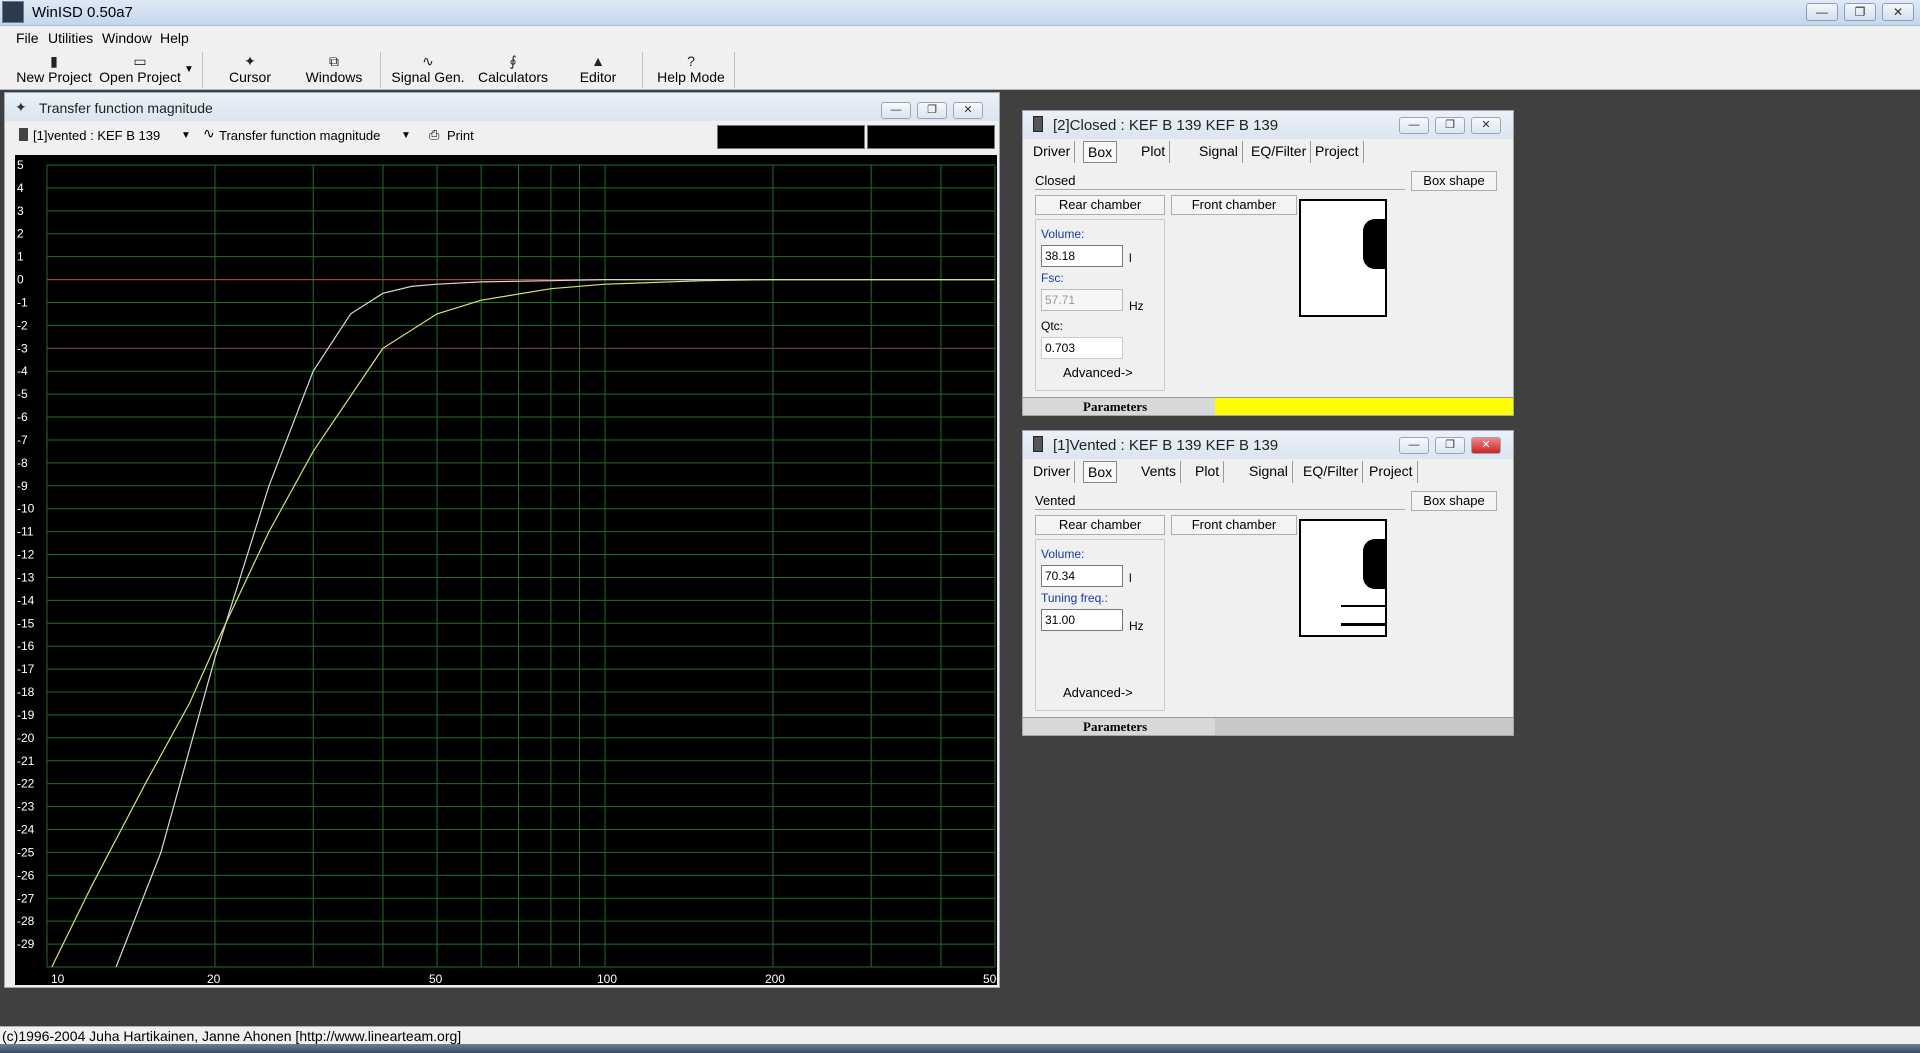 The height and width of the screenshot is (1053, 1920). What do you see at coordinates (26, 600) in the screenshot?
I see `y-tick-label: -14` at bounding box center [26, 600].